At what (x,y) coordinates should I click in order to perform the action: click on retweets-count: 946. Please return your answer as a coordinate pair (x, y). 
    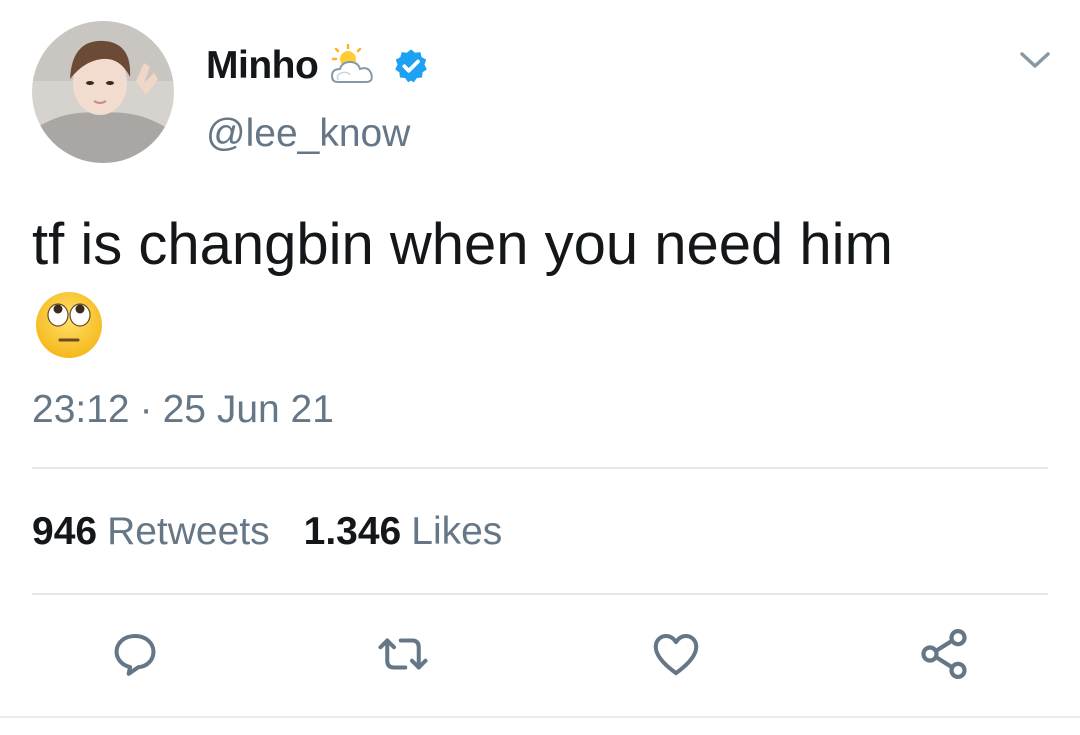
    Looking at the image, I should click on (65, 531).